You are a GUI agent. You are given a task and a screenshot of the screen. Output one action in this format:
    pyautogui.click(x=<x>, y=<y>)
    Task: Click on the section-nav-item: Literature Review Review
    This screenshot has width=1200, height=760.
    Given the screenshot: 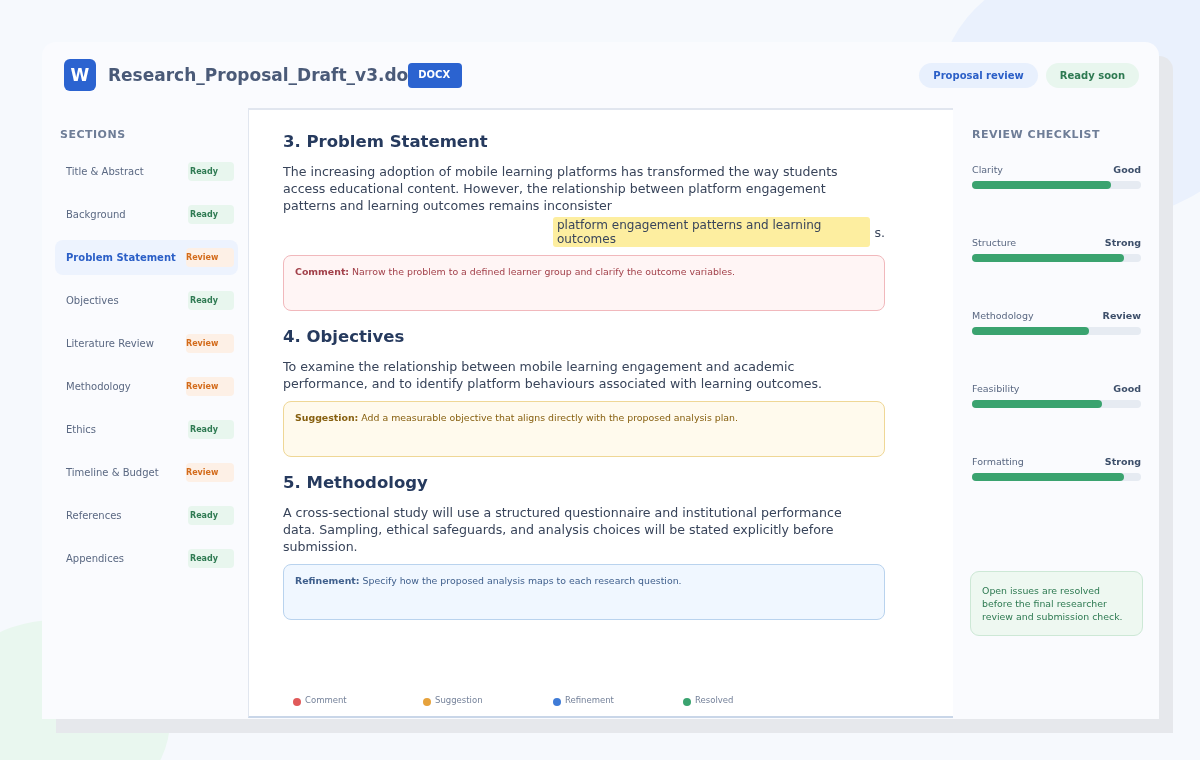 What is the action you would take?
    pyautogui.click(x=146, y=343)
    